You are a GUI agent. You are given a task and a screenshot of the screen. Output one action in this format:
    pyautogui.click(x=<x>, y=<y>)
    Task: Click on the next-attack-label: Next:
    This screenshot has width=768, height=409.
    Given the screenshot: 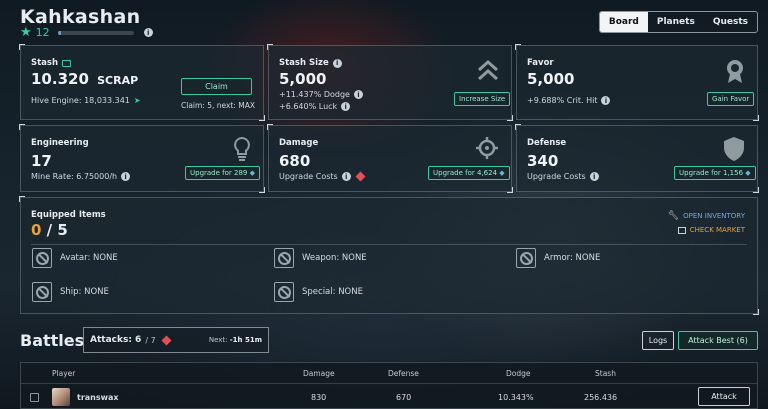 What is the action you would take?
    pyautogui.click(x=218, y=340)
    